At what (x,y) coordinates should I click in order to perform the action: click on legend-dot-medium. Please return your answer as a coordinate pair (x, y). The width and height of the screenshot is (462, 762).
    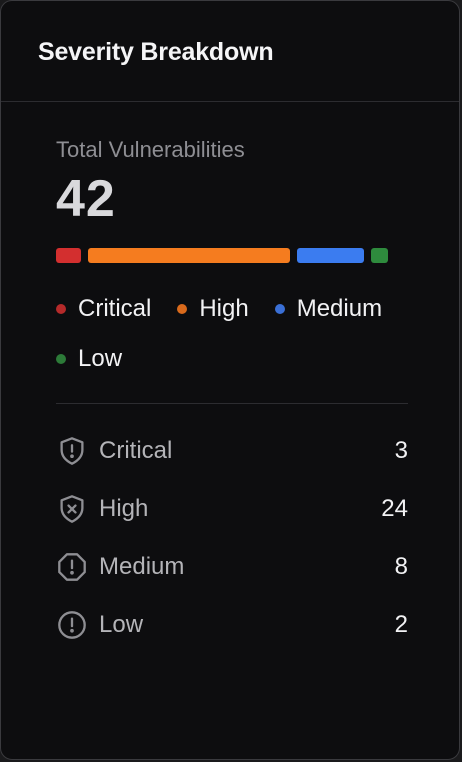
    Looking at the image, I should click on (279, 308).